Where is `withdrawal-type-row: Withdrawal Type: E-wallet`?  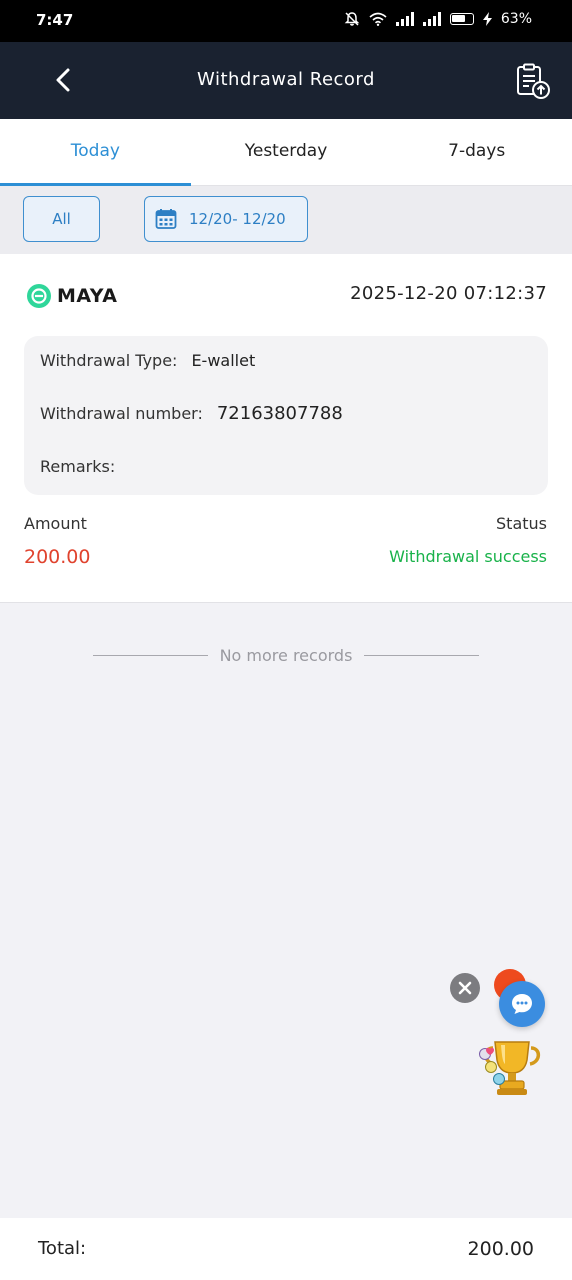
withdrawal-type-row: Withdrawal Type: E-wallet is located at coordinates (147, 360).